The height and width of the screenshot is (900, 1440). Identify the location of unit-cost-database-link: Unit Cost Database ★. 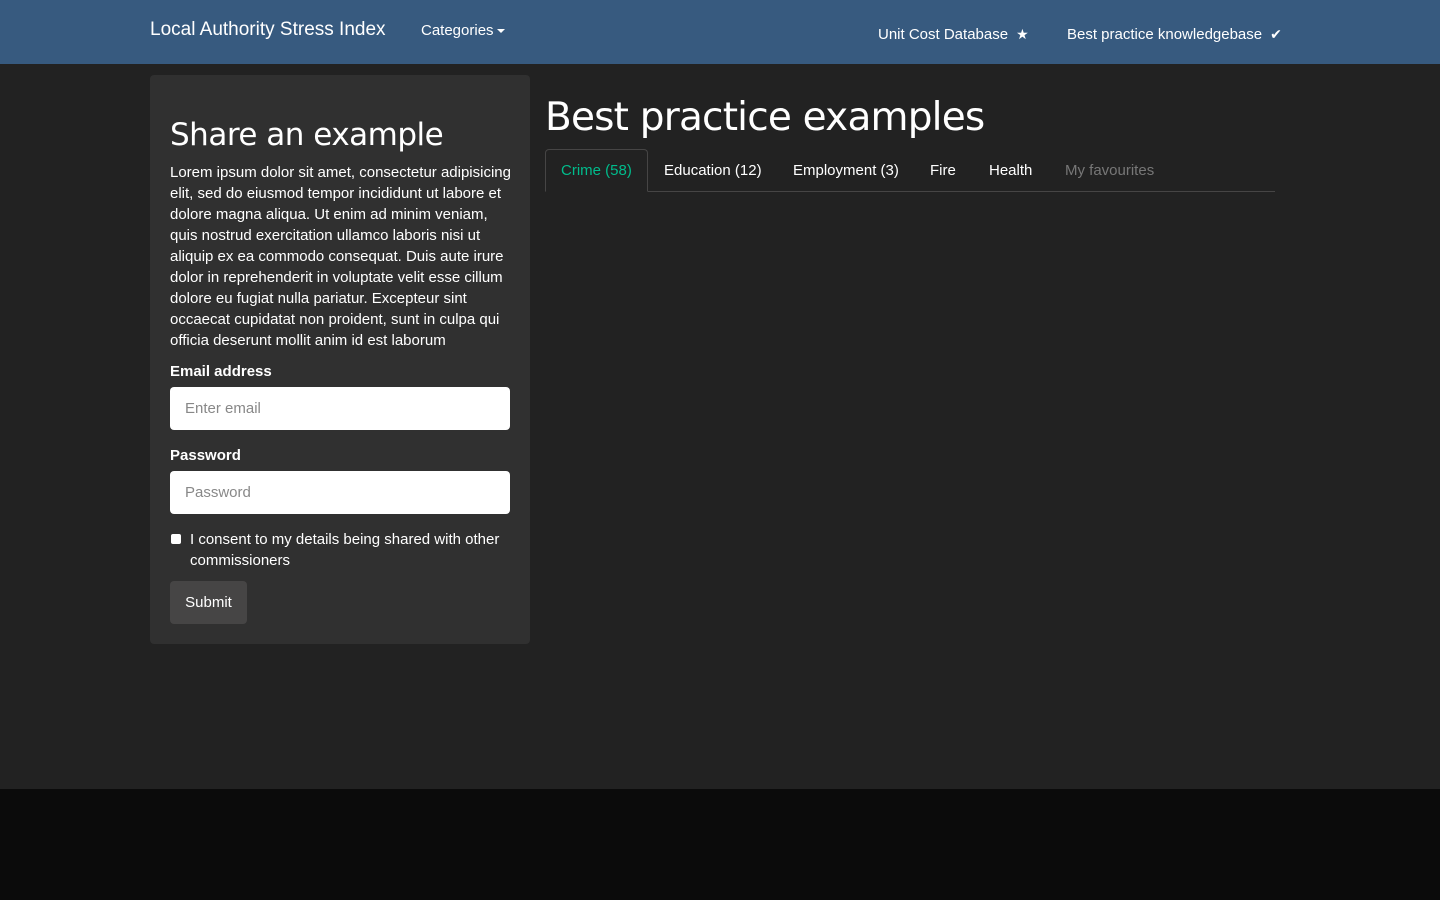
(953, 34).